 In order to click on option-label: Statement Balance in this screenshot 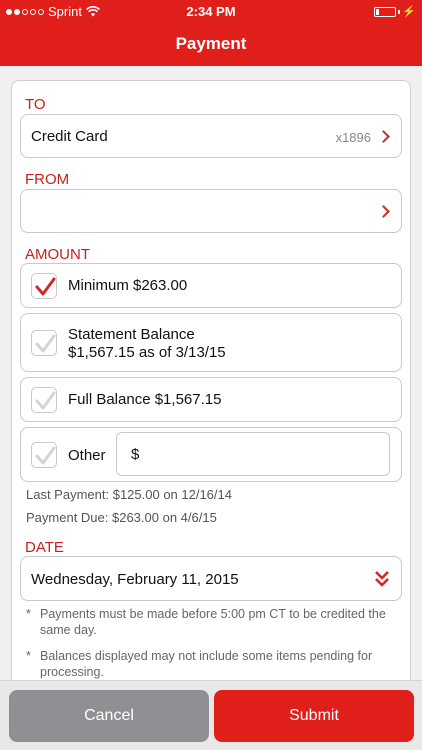, I will do `click(131, 334)`.